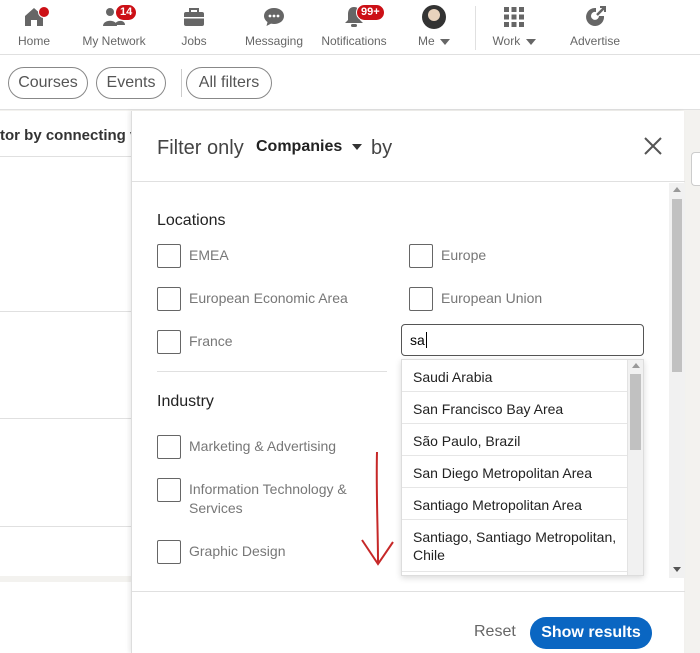 The height and width of the screenshot is (653, 700). I want to click on pill-divider, so click(181, 83).